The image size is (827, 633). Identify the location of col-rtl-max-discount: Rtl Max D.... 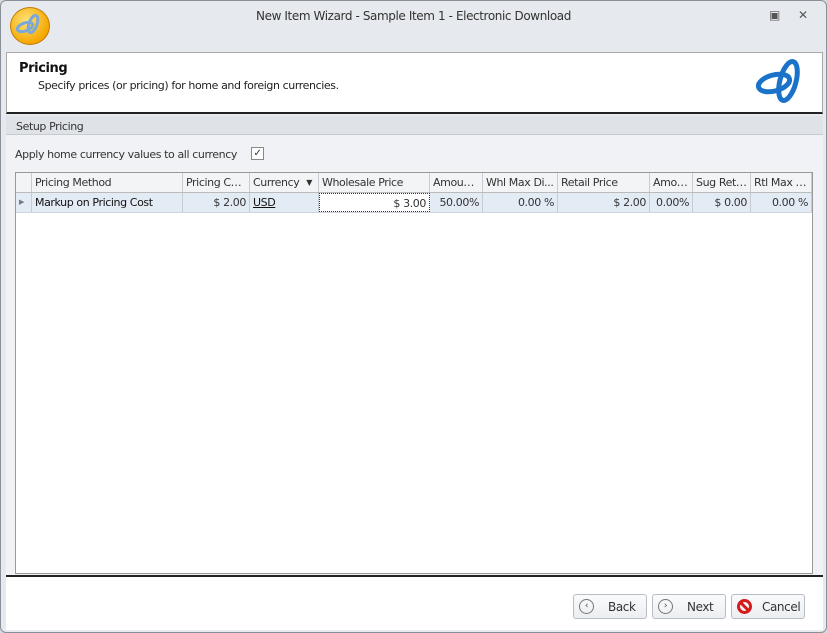
(781, 182).